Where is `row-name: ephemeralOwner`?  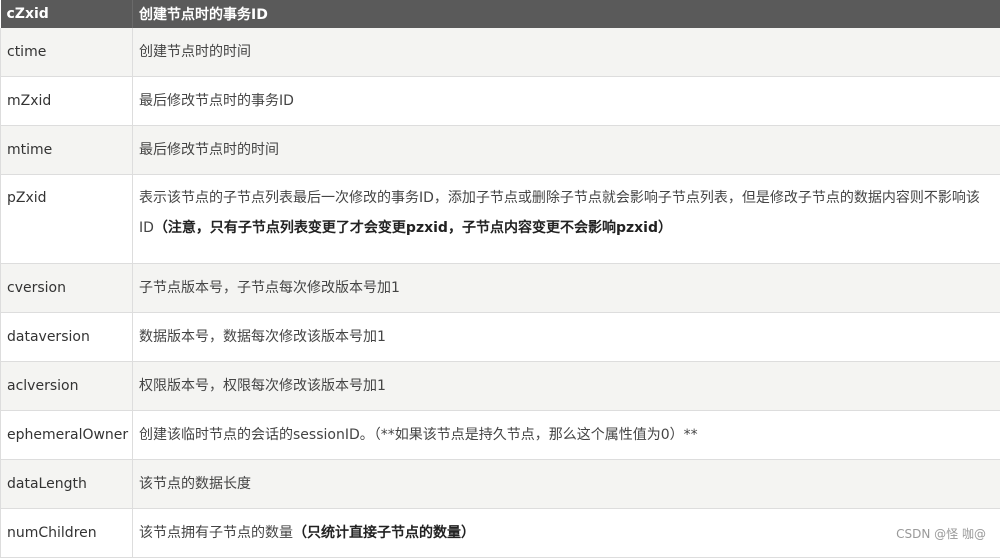
row-name: ephemeralOwner is located at coordinates (67, 435).